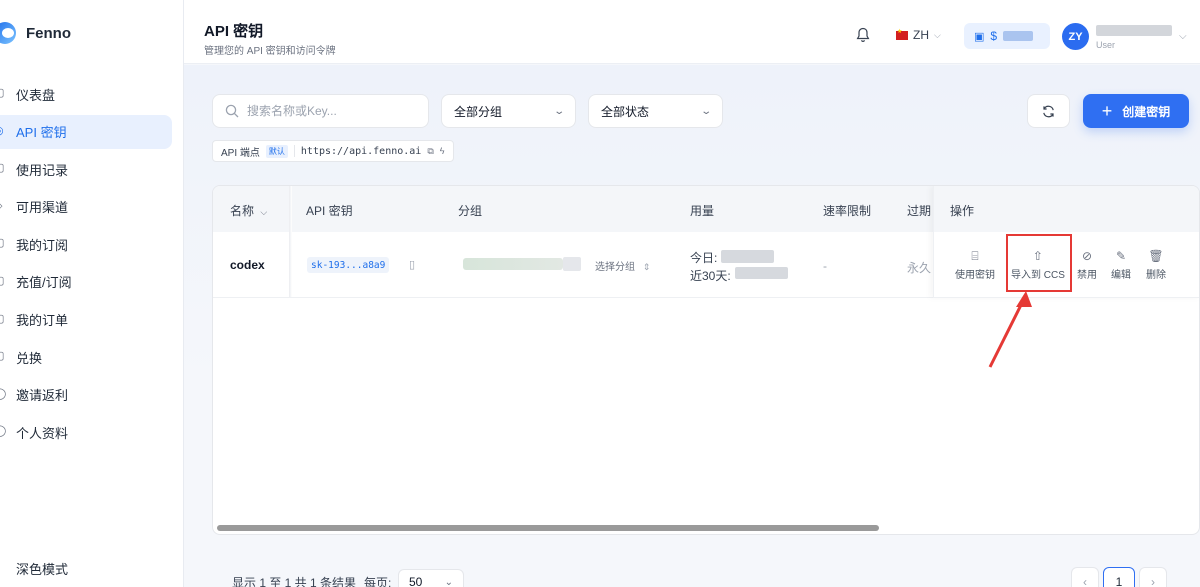 The image size is (1200, 587). I want to click on search-box, so click(320, 111).